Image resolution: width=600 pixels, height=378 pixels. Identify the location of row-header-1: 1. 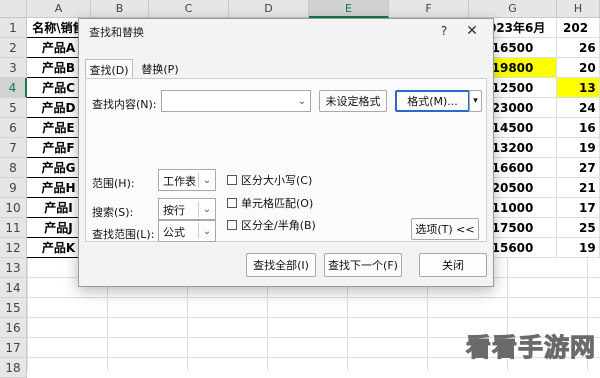
(13, 28).